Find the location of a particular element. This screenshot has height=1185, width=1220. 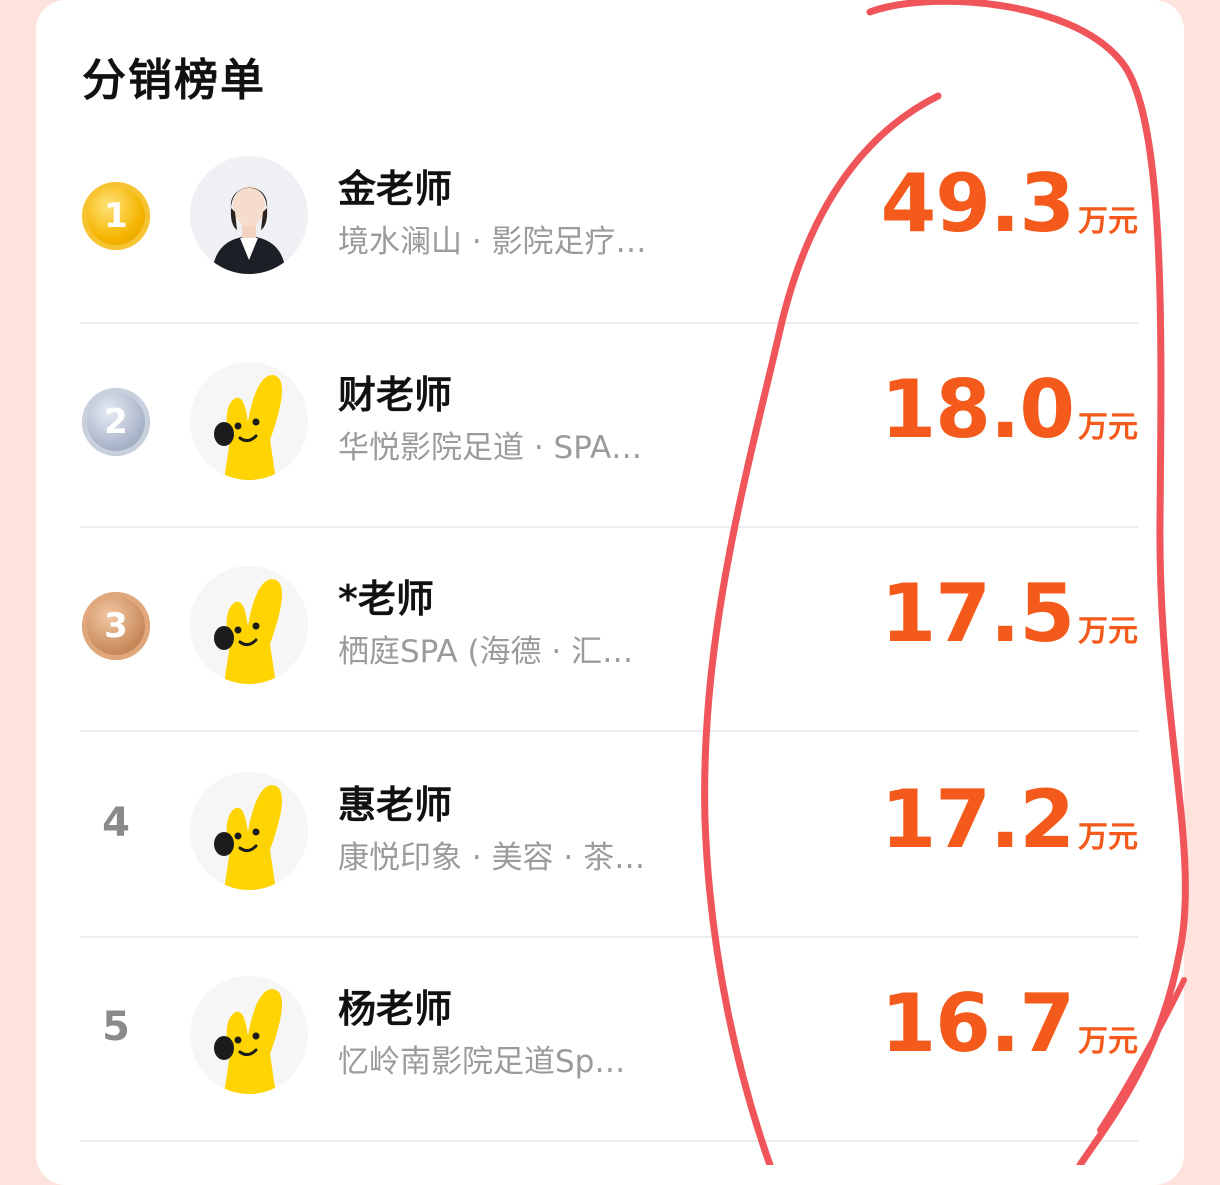

sales-amount: 16.7 万元 is located at coordinates (1009, 1024).